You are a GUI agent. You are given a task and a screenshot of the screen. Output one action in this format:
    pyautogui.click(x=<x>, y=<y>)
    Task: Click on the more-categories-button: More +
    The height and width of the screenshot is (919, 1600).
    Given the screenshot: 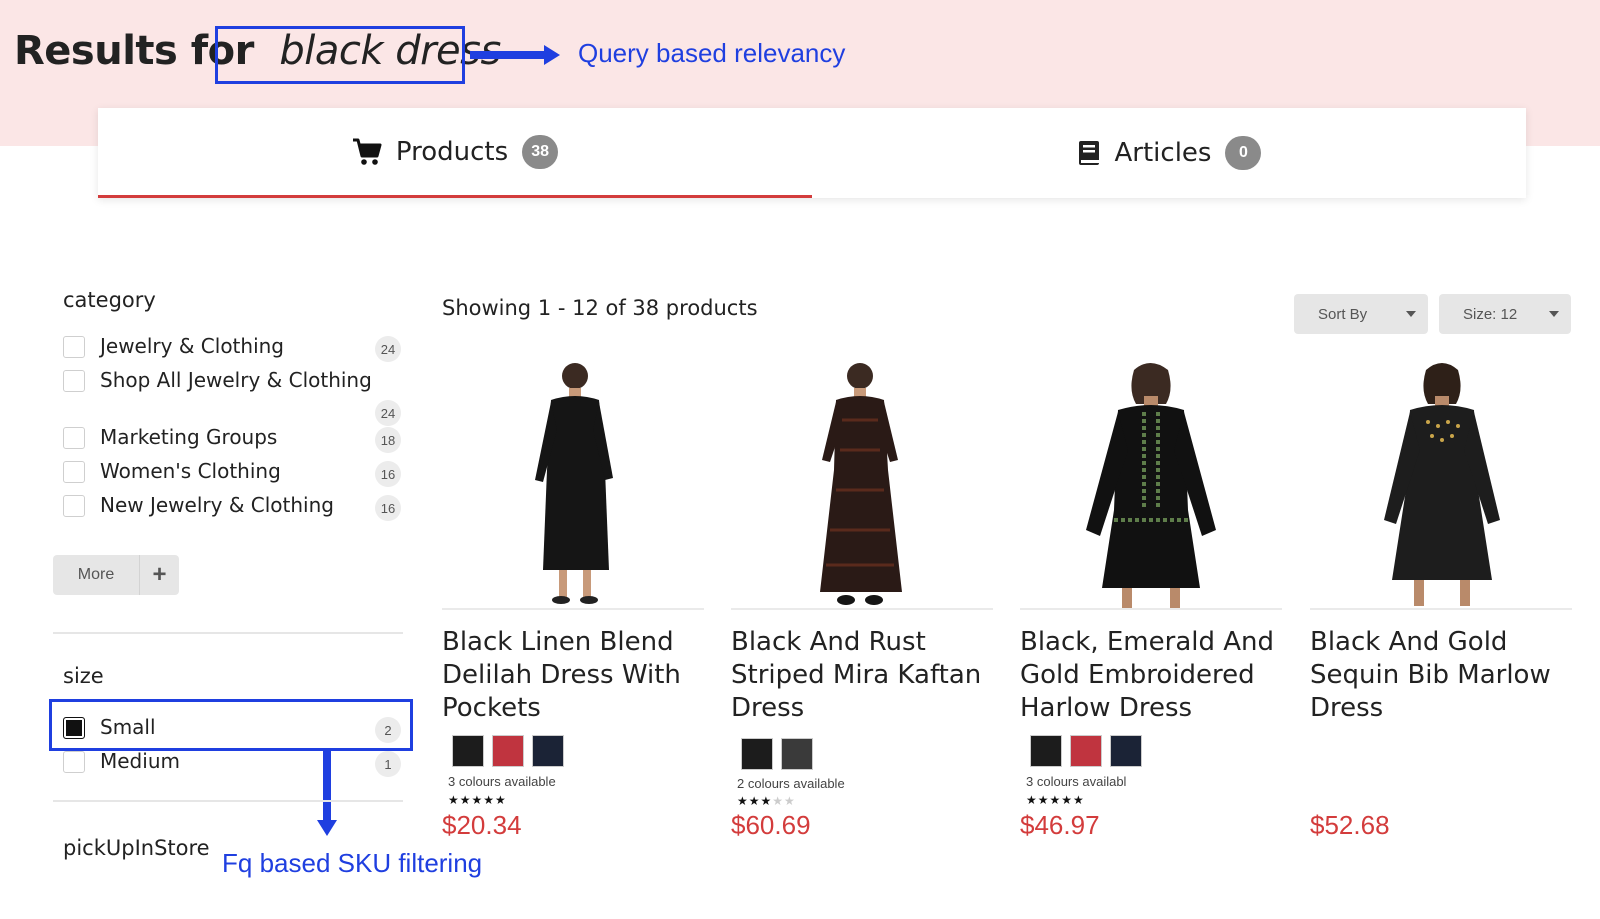 What is the action you would take?
    pyautogui.click(x=116, y=575)
    